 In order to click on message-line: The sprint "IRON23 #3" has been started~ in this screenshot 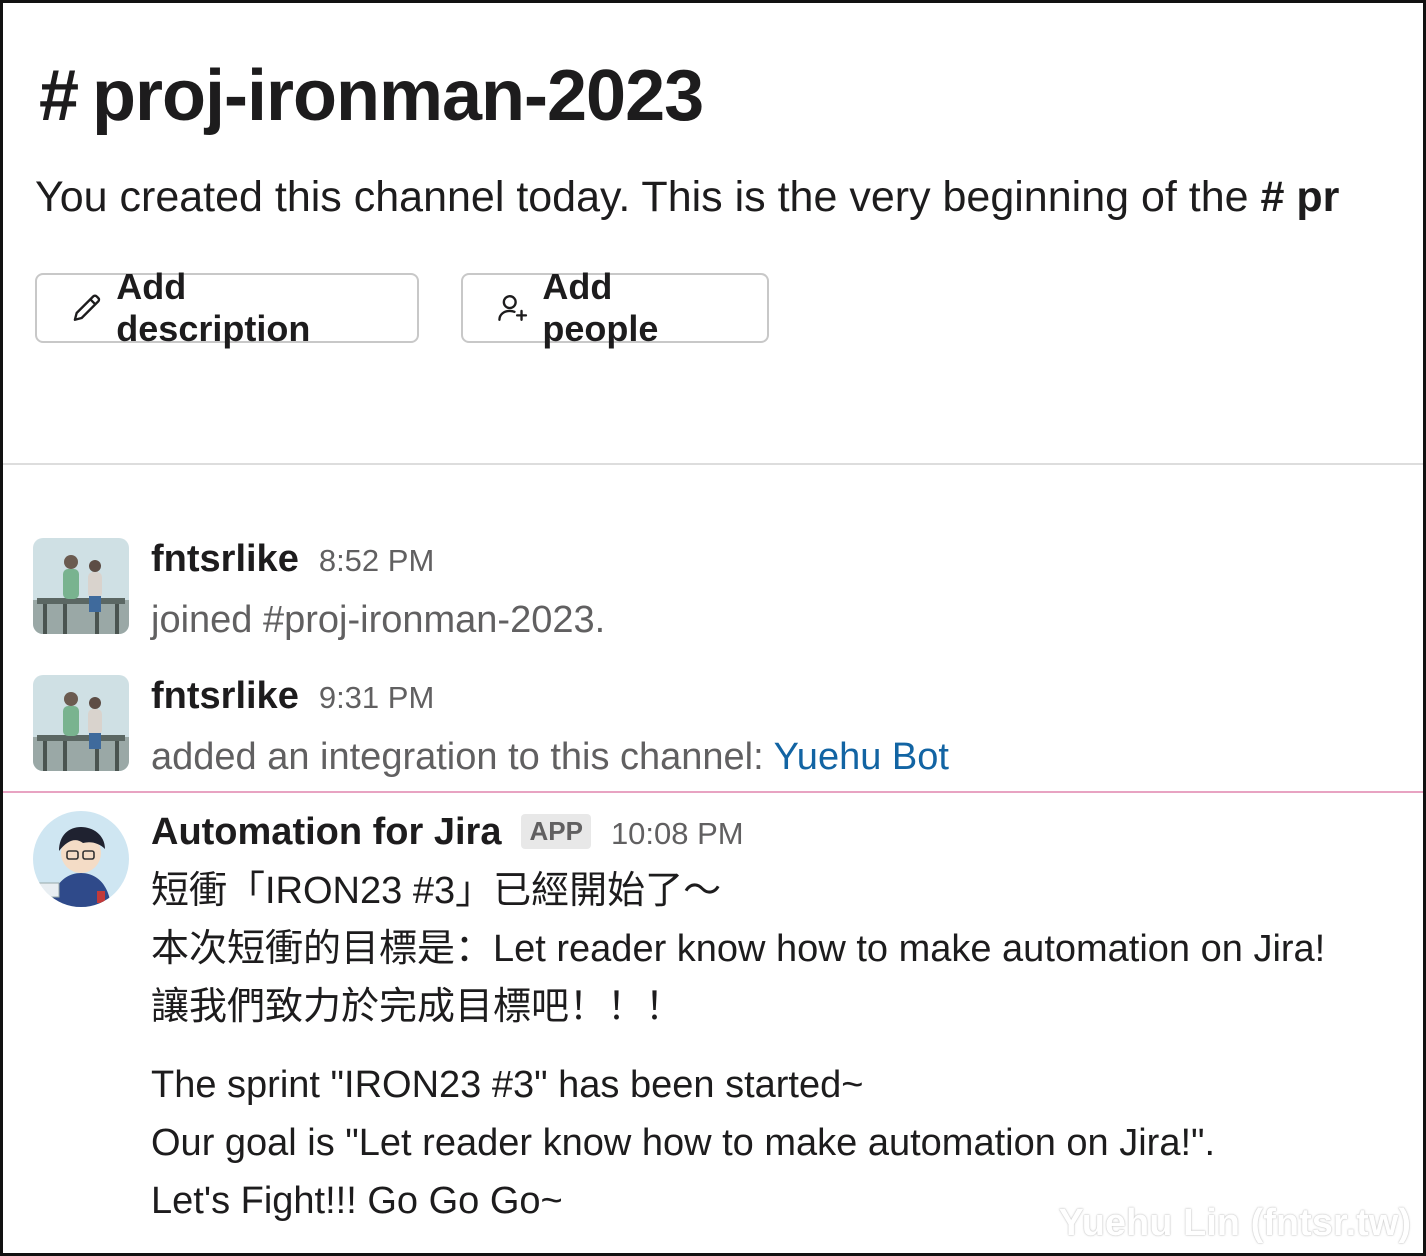, I will do `click(507, 1085)`.